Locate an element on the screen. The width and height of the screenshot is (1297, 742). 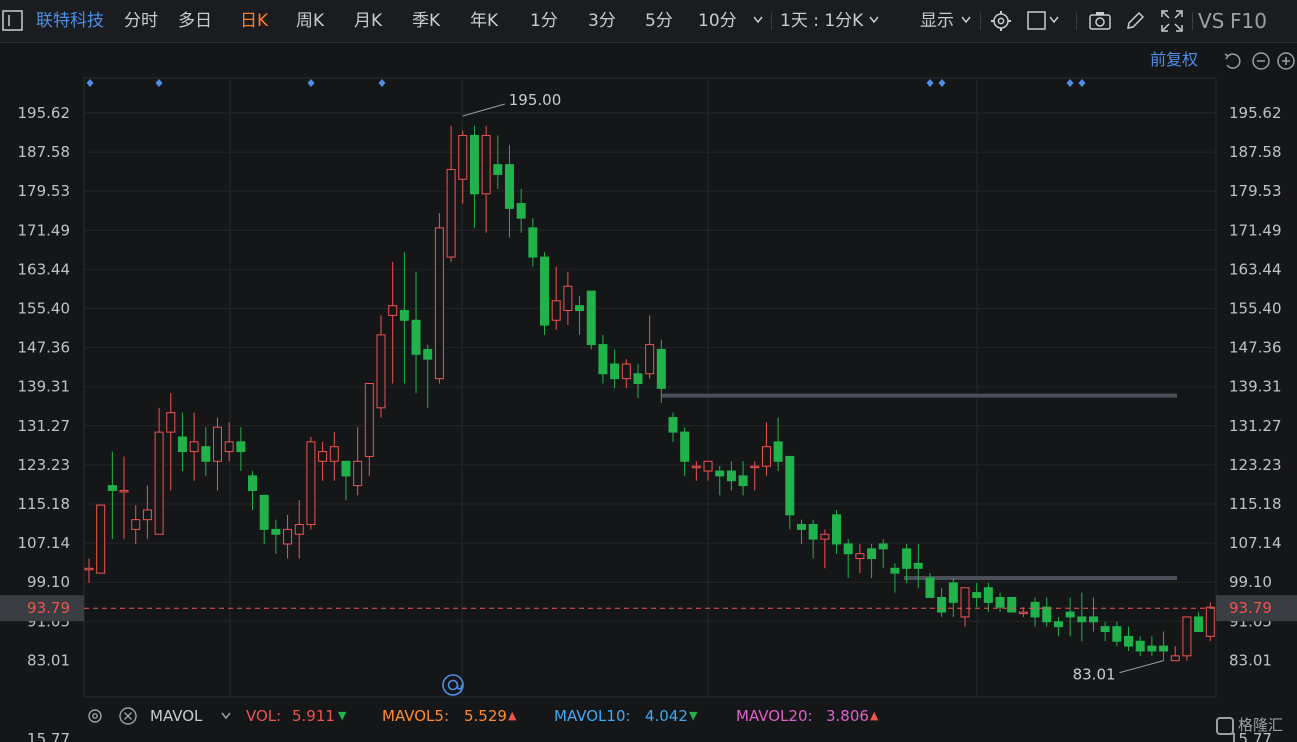
camera-icon is located at coordinates (1100, 21).